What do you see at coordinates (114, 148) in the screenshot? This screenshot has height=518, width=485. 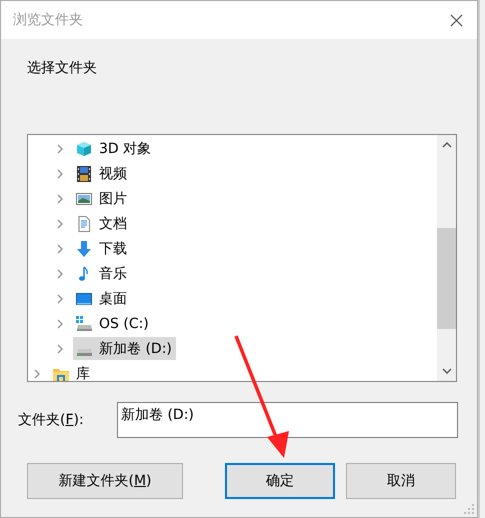 I see `tree-item: 3D 对象` at bounding box center [114, 148].